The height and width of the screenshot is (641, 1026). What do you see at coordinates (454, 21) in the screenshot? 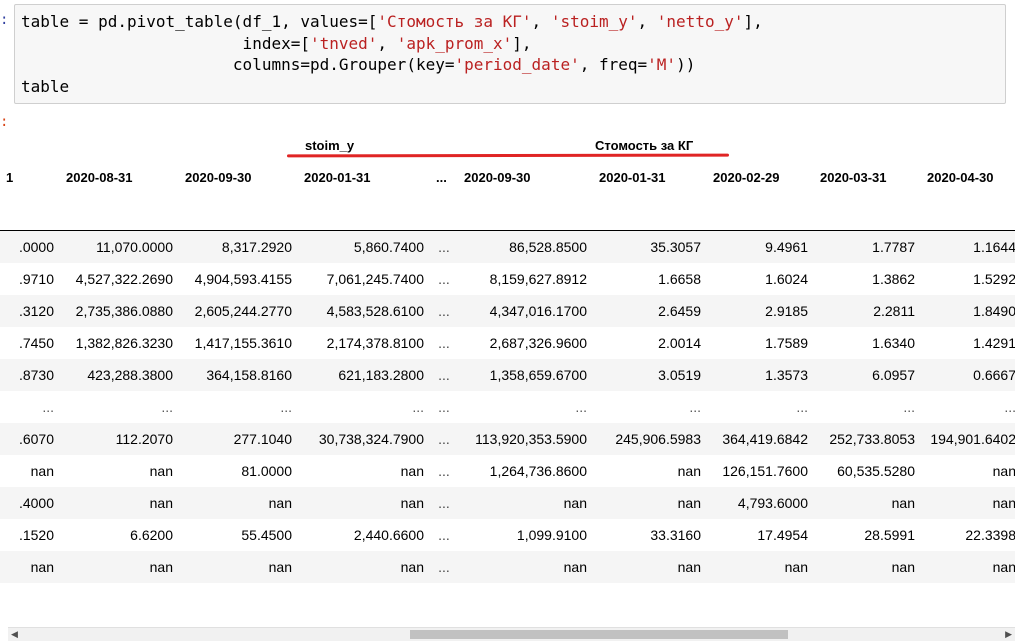
I see `code-string: 'Стомость за КГ'` at bounding box center [454, 21].